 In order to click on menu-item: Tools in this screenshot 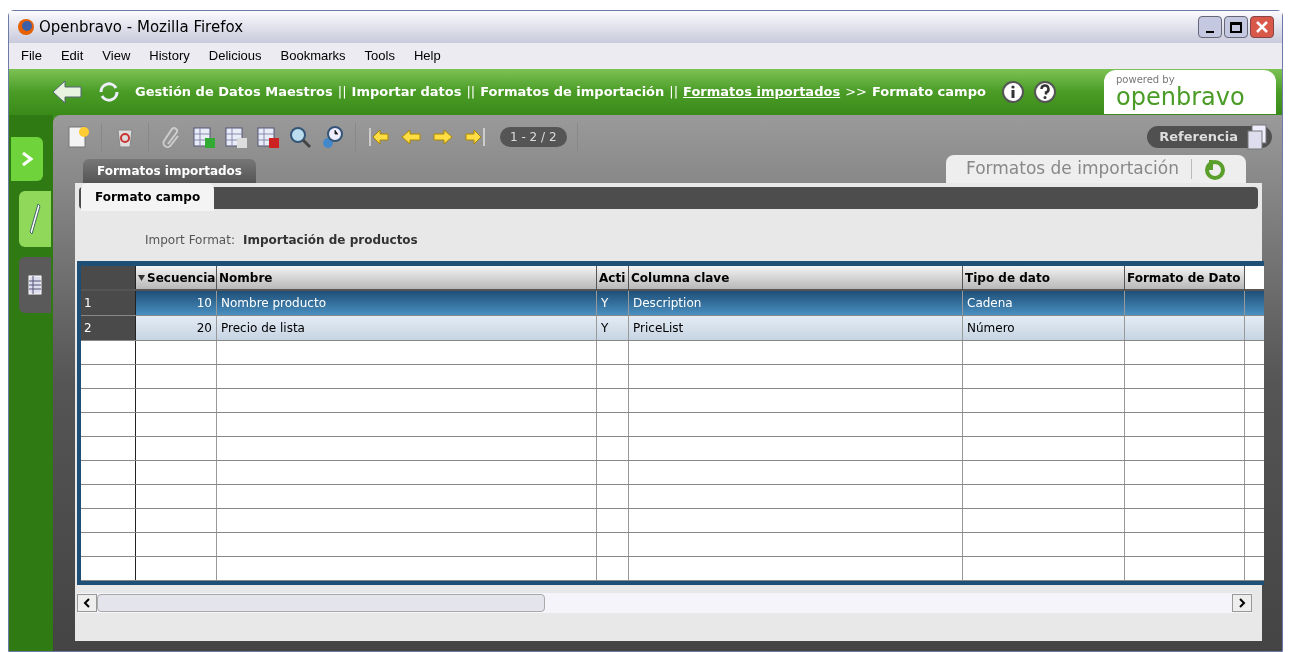, I will do `click(379, 56)`.